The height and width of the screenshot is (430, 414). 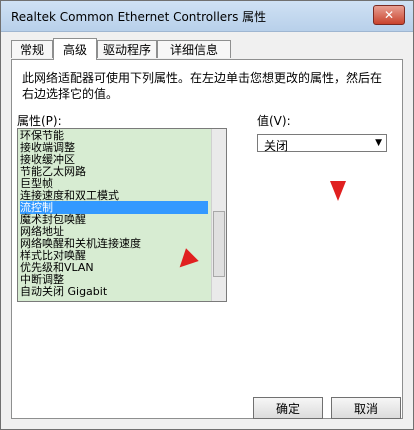 I want to click on close-button: ✕, so click(x=389, y=15).